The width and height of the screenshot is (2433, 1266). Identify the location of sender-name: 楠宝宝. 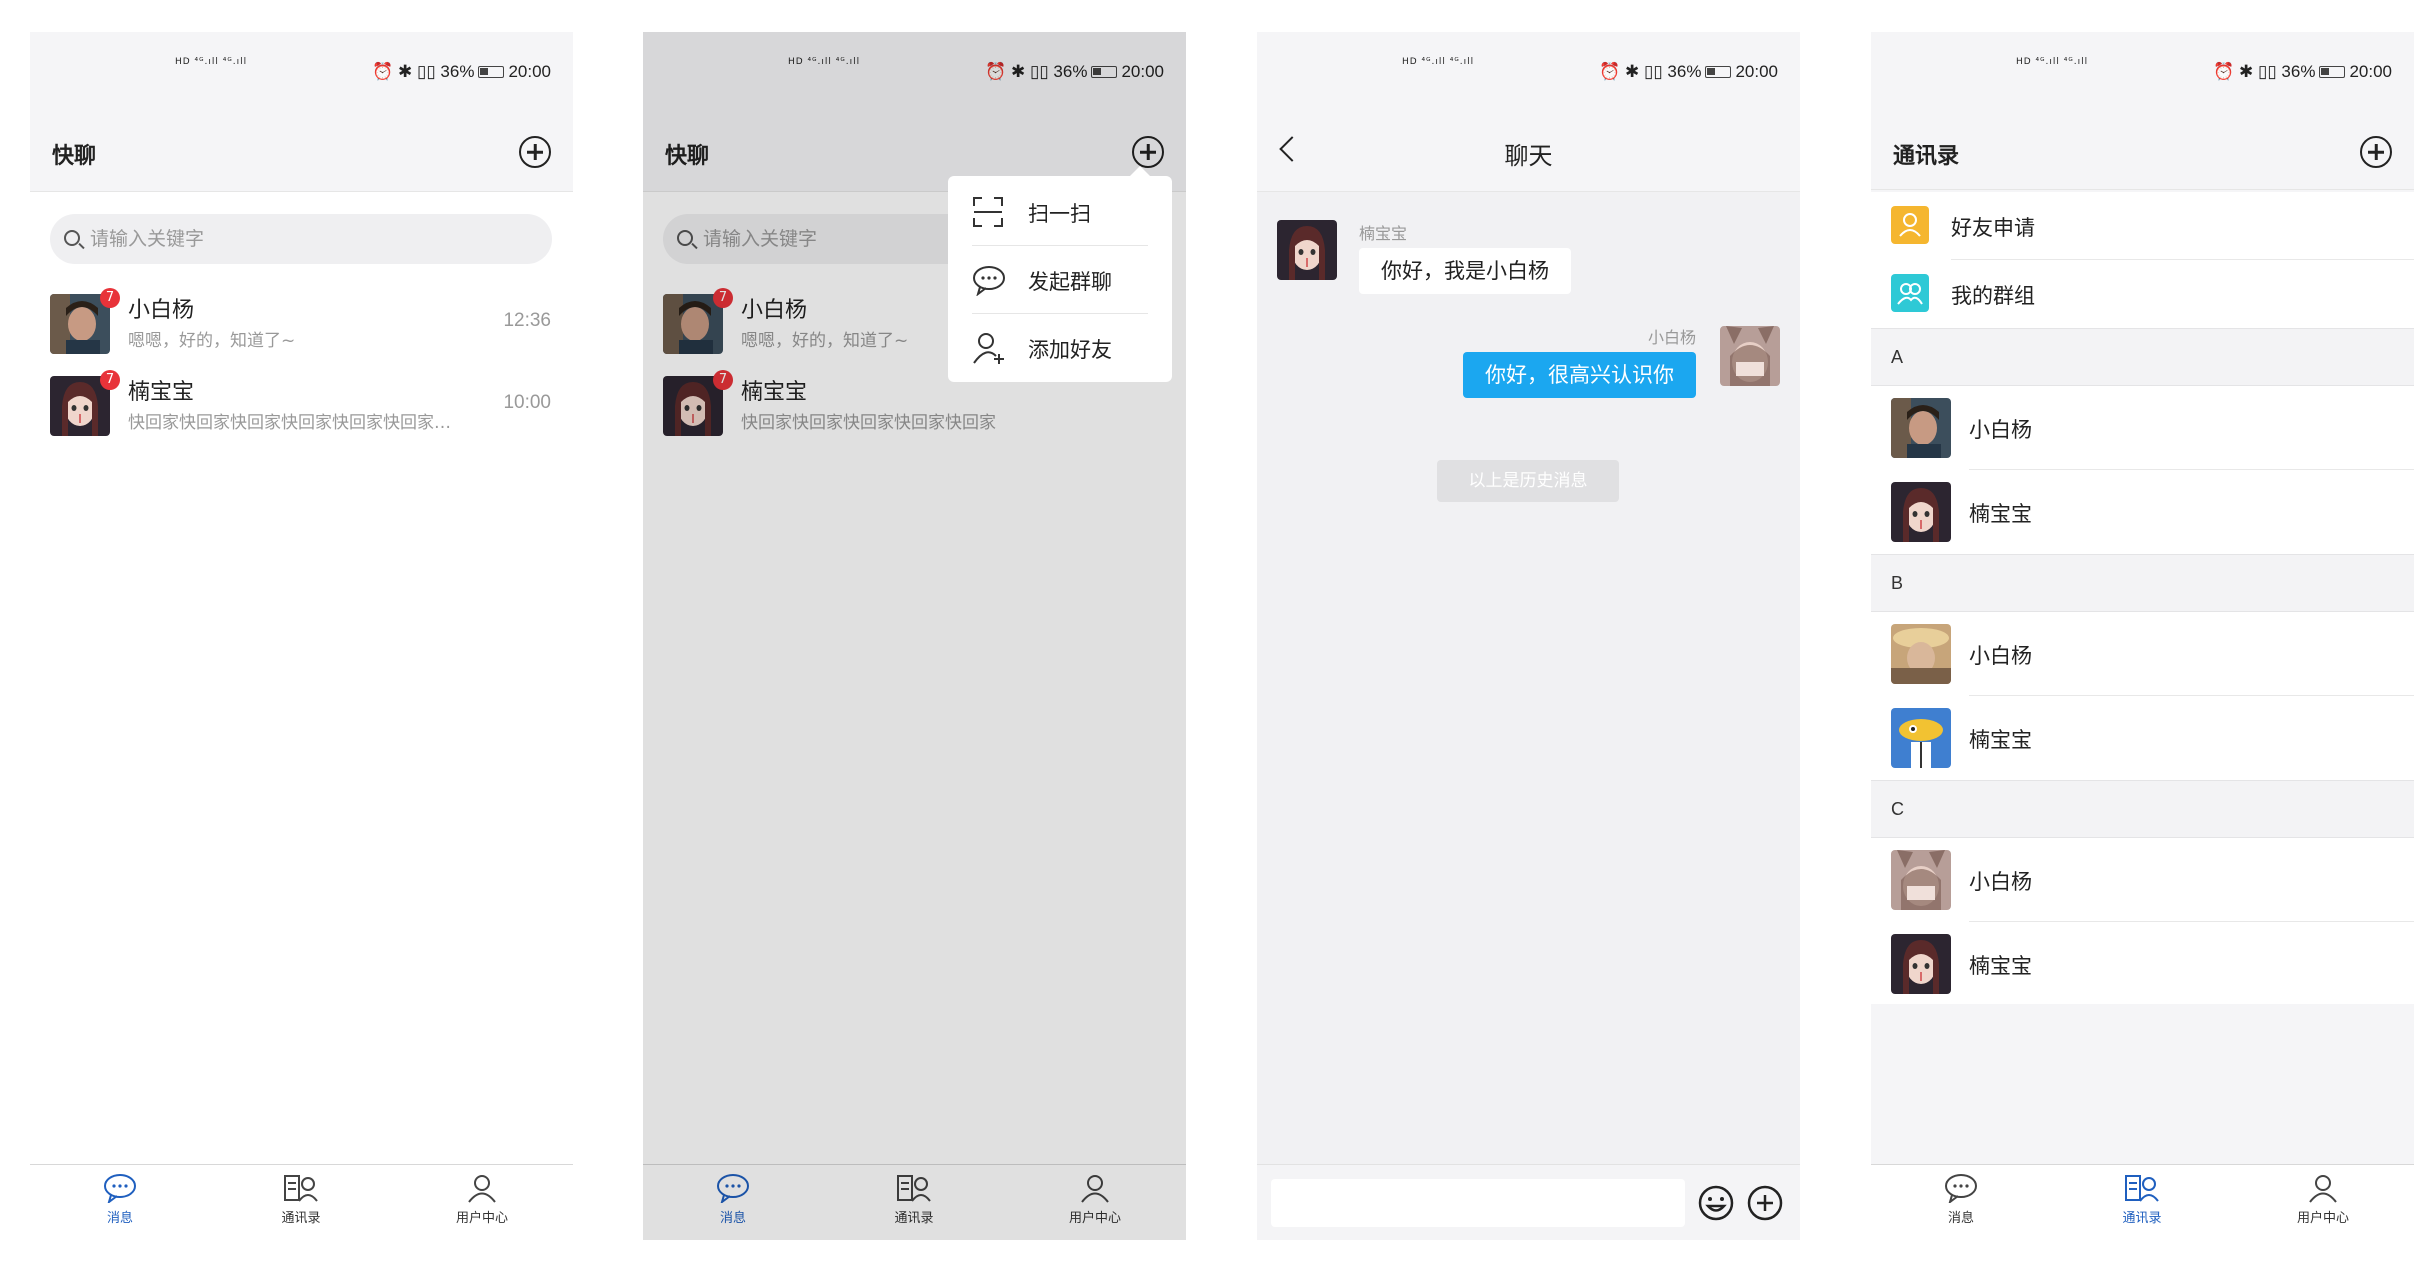
(1383, 233).